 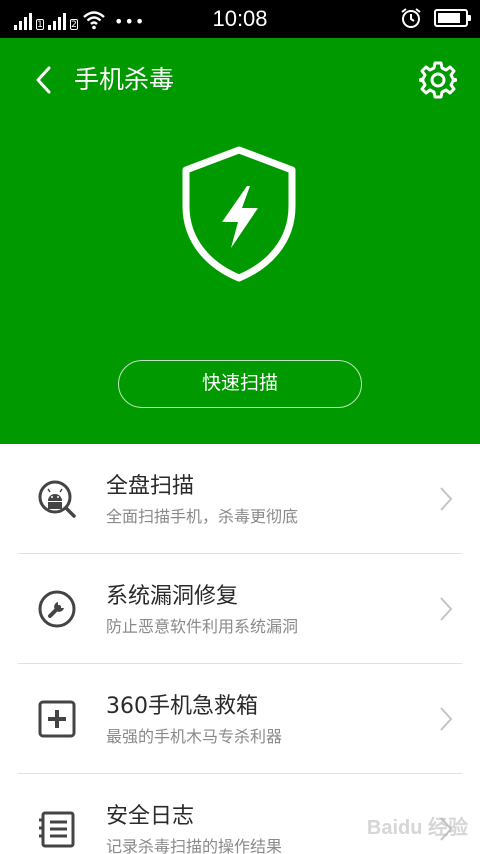 I want to click on list-item-subtitle: 全面扫描手机，杀毒更彻底, so click(x=202, y=516).